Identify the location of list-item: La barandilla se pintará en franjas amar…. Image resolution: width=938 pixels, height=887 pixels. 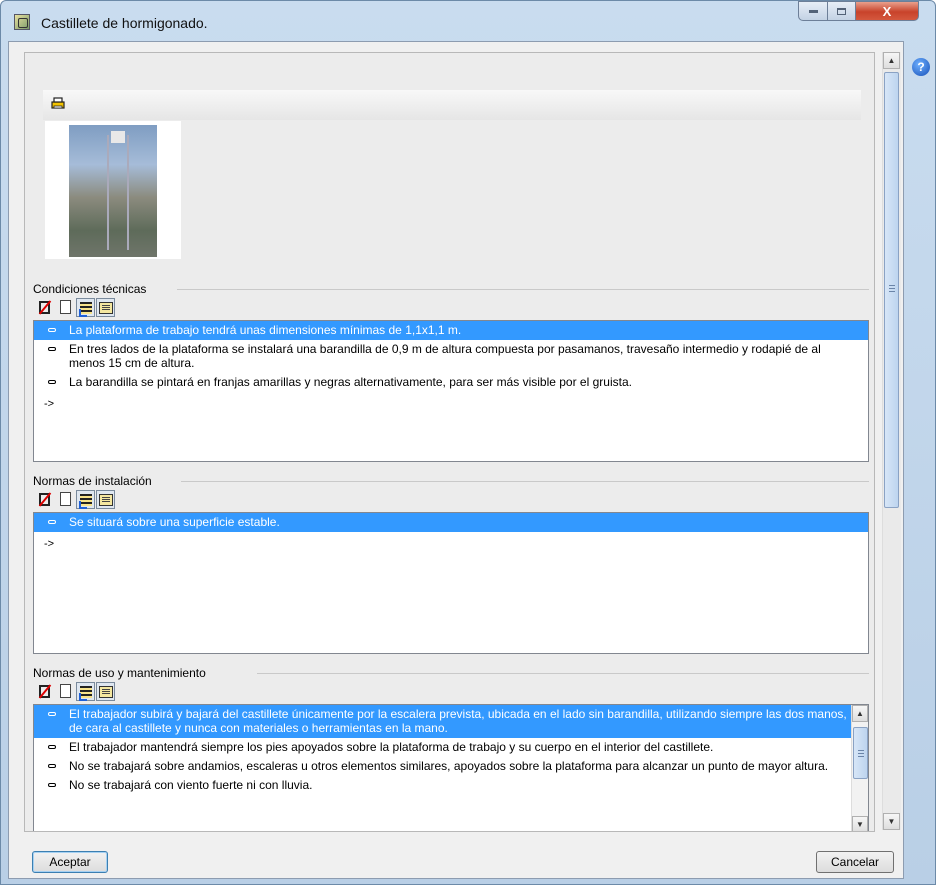
(451, 382).